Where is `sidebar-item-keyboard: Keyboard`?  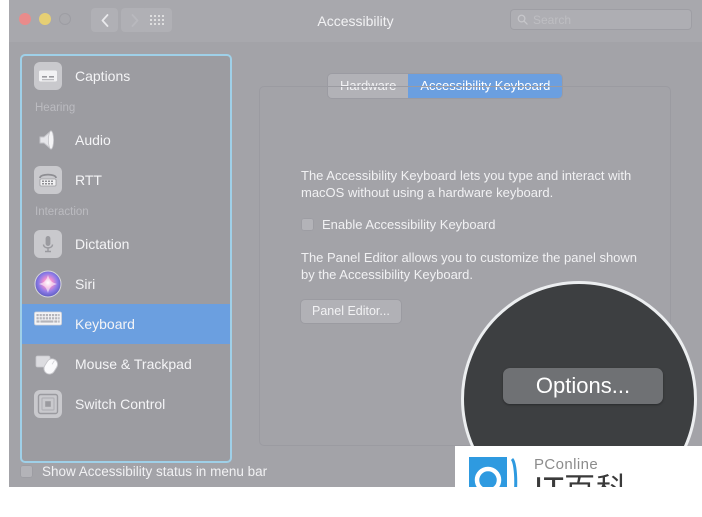 sidebar-item-keyboard: Keyboard is located at coordinates (126, 324).